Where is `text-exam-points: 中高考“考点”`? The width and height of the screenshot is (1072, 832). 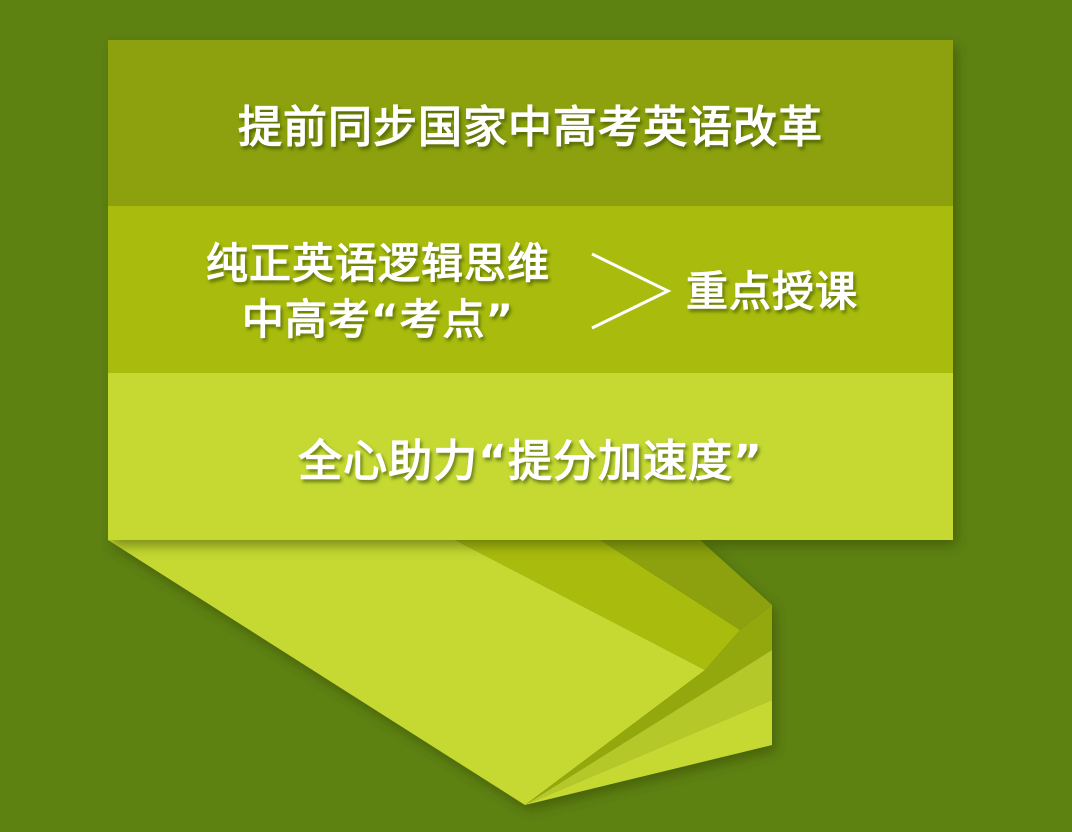
text-exam-points: 中高考“考点” is located at coordinates (378, 319).